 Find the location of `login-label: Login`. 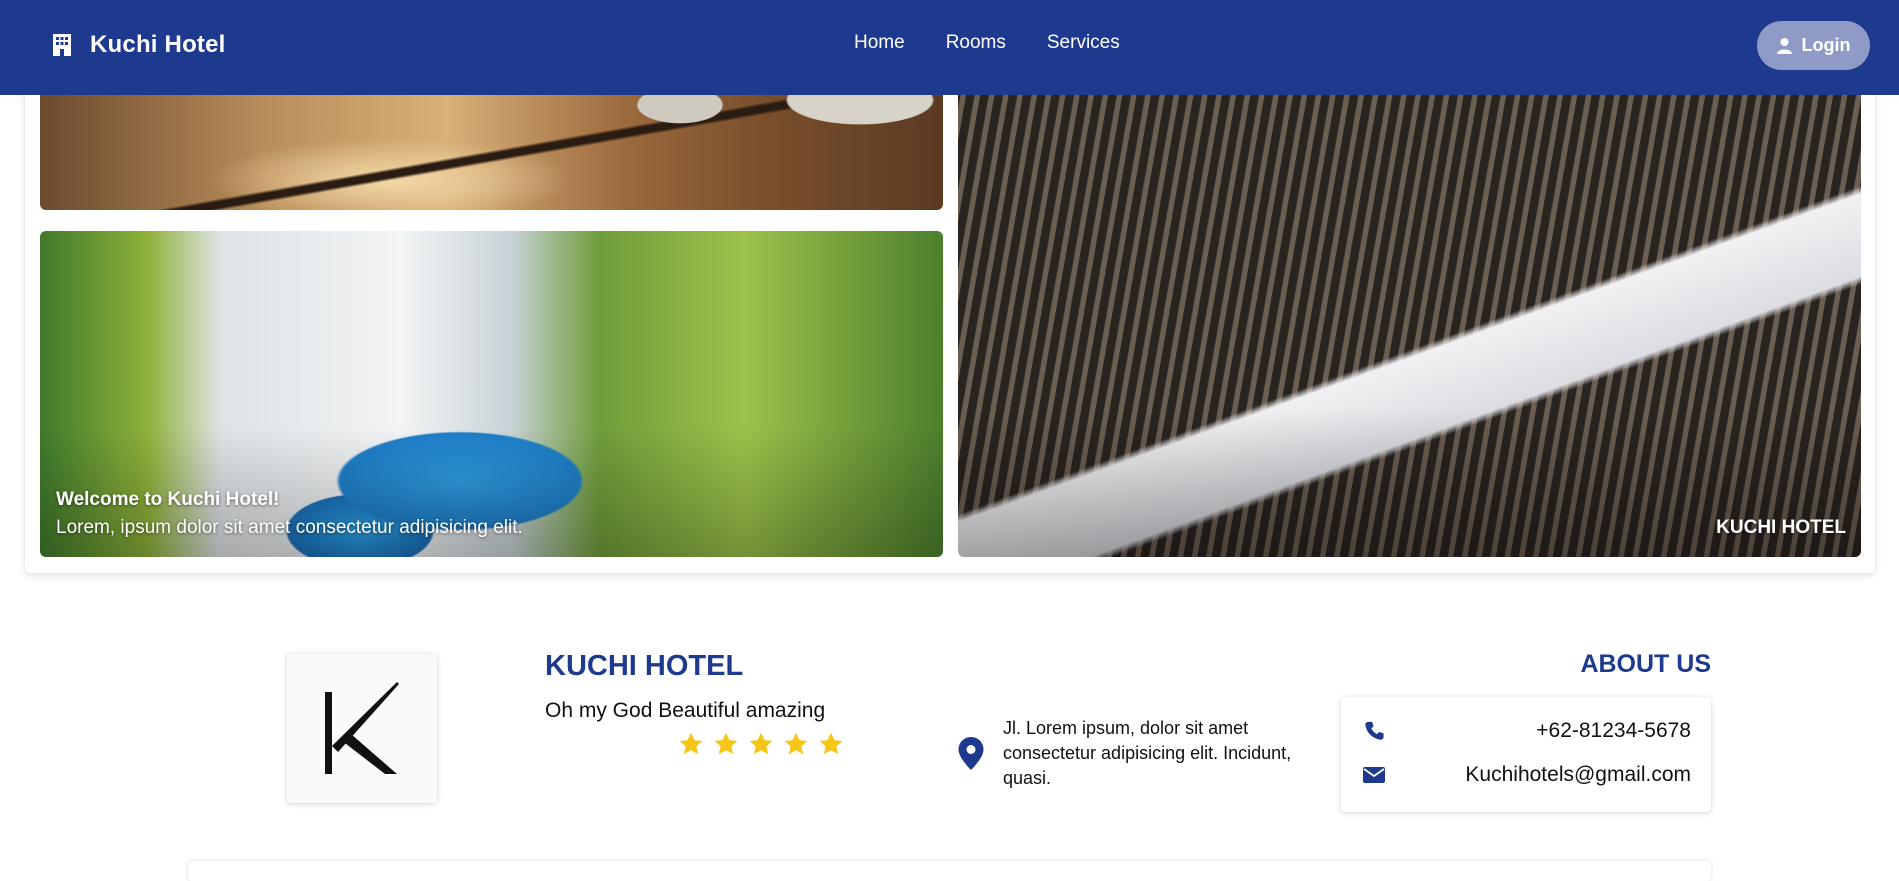

login-label: Login is located at coordinates (1826, 45).